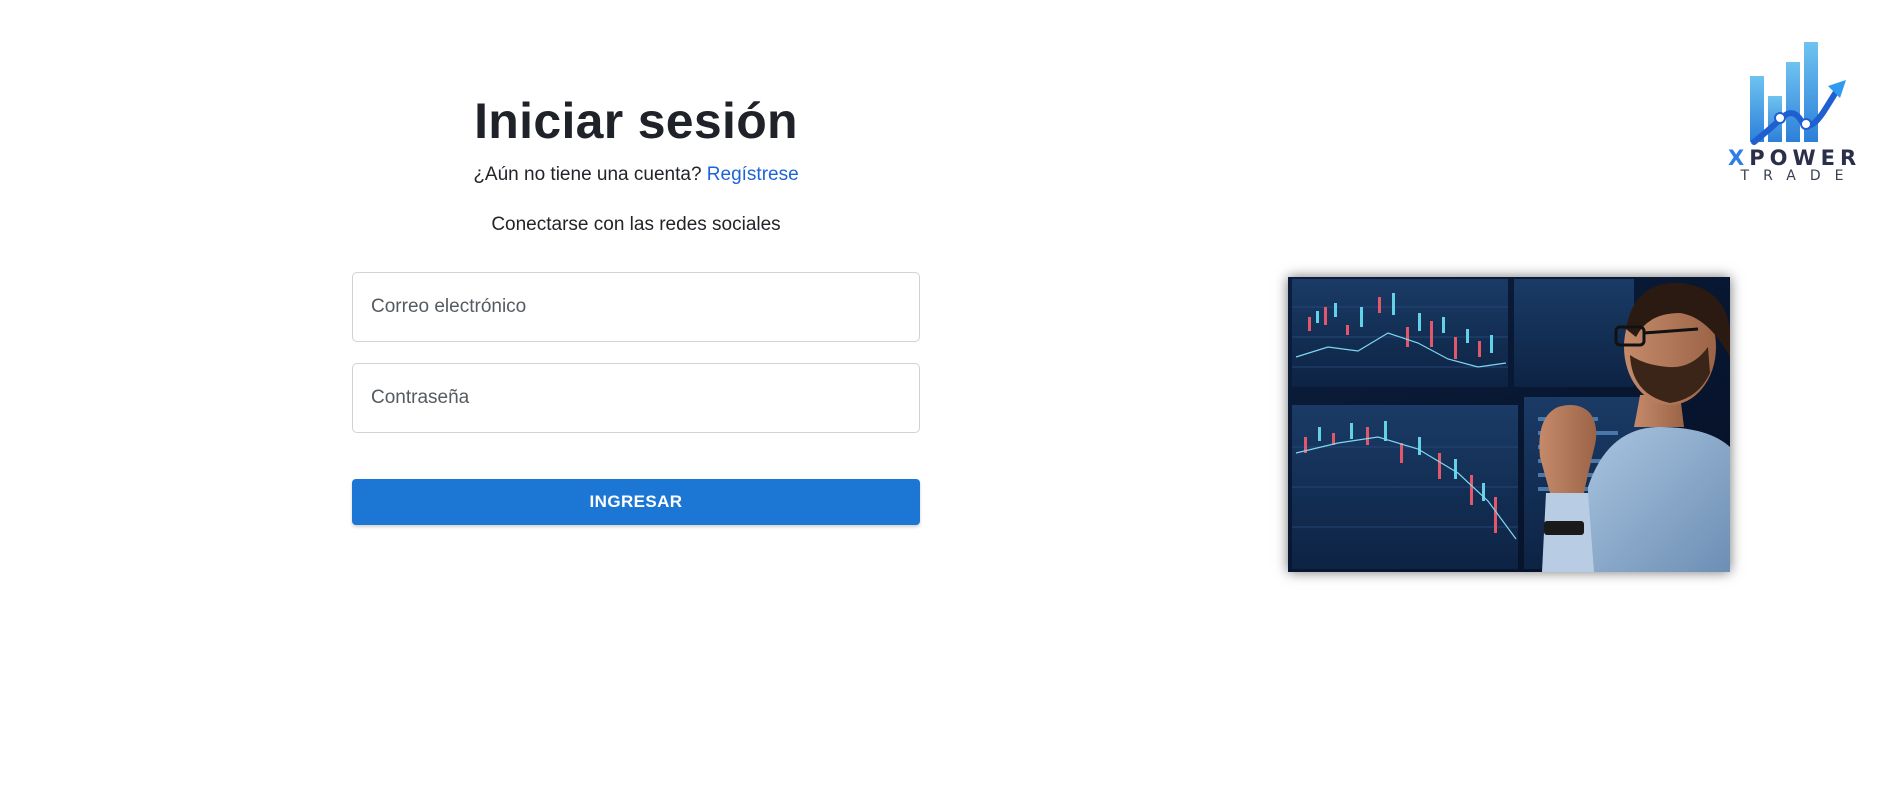  What do you see at coordinates (636, 502) in the screenshot?
I see `login-button: INGRESAR` at bounding box center [636, 502].